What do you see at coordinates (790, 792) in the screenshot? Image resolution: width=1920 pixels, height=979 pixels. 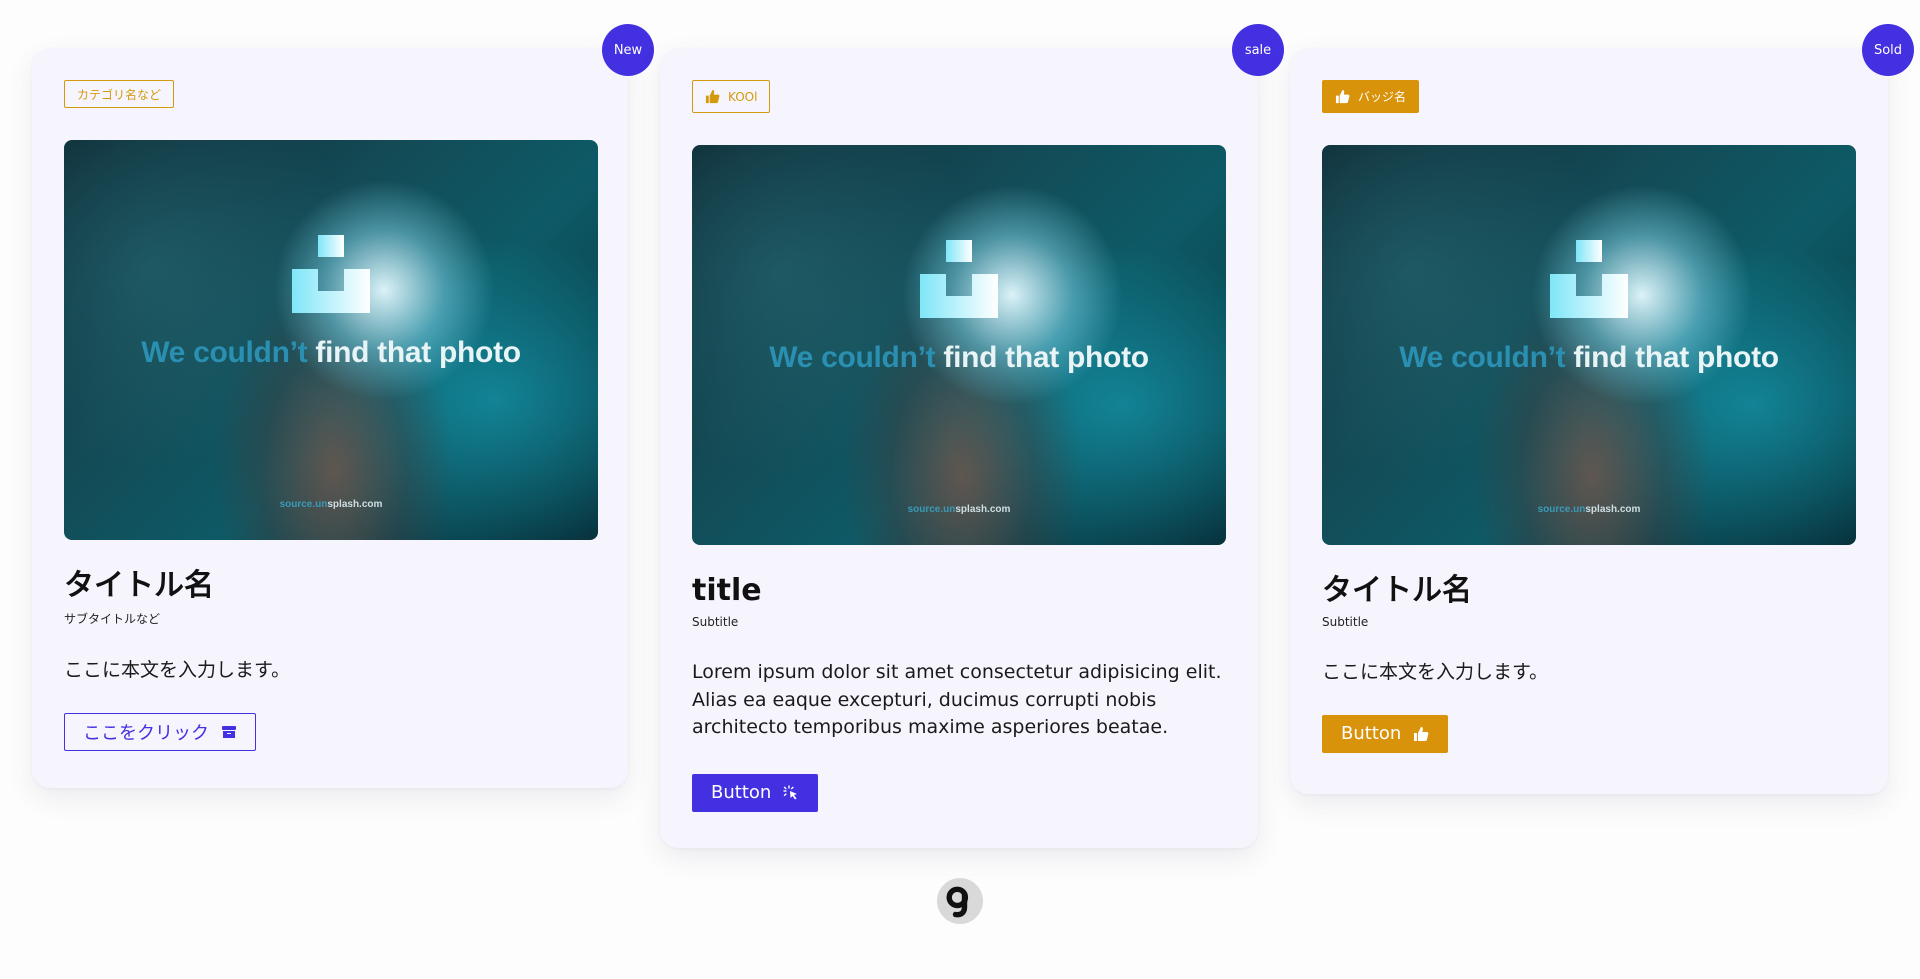 I see `pointer-click-icon` at bounding box center [790, 792].